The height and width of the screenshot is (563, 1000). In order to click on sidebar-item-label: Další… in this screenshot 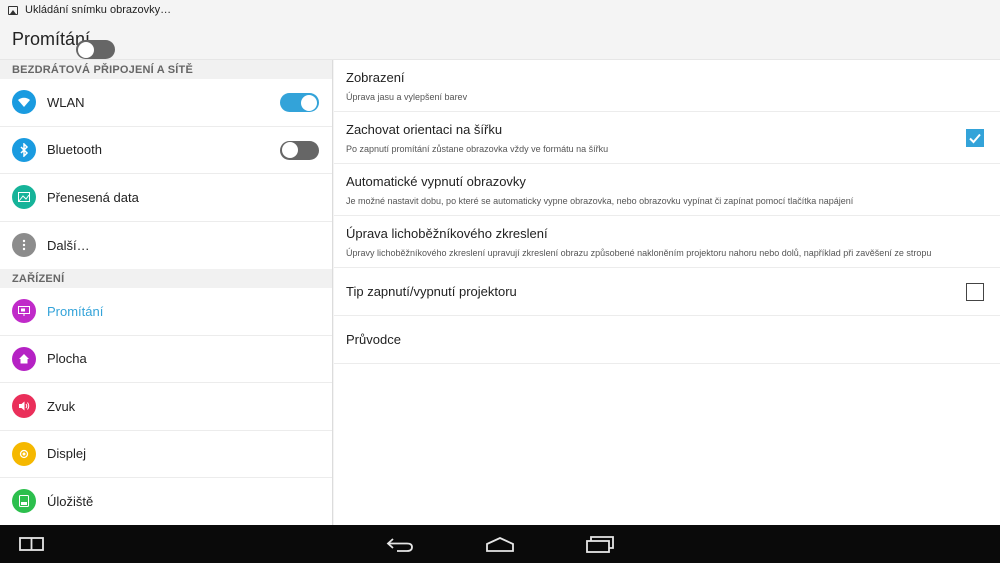, I will do `click(68, 245)`.